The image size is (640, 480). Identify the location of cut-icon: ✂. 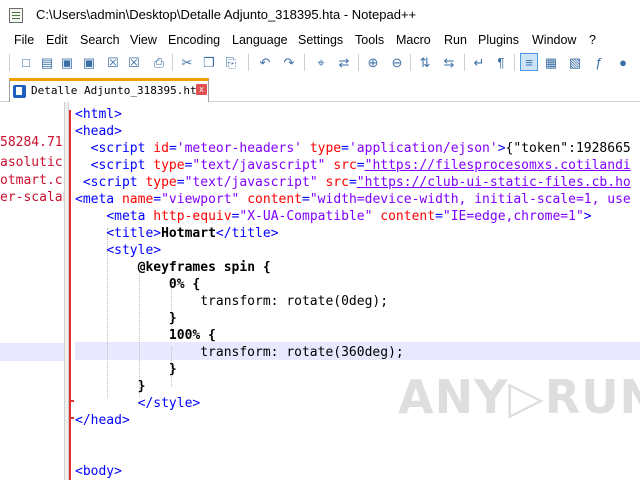
(187, 62).